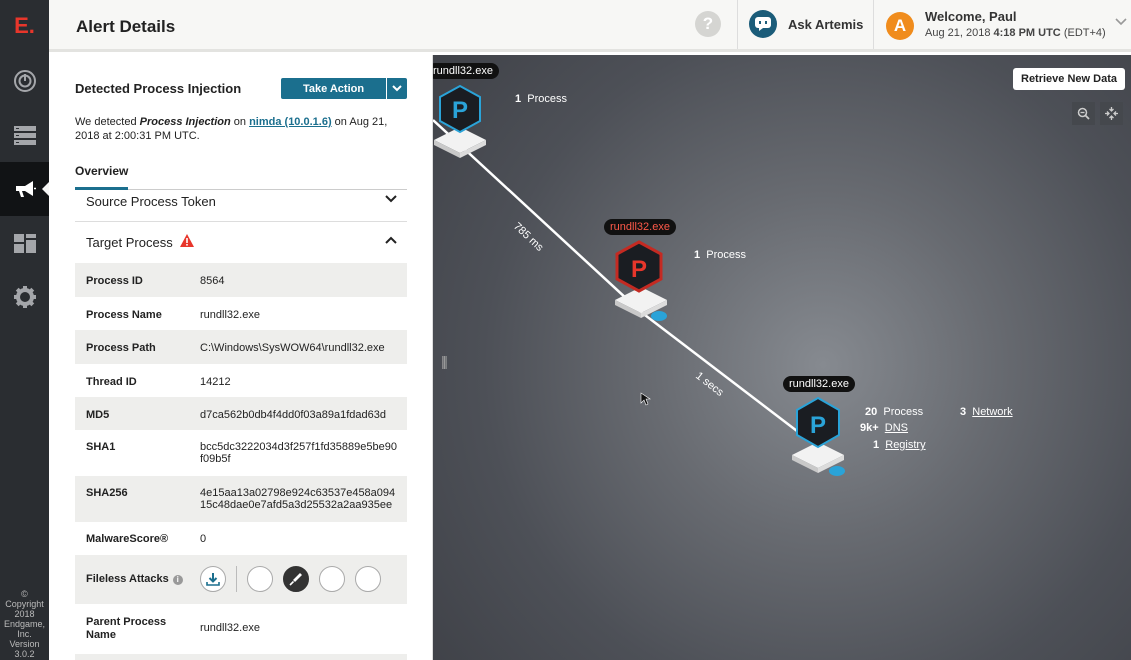 Image resolution: width=1131 pixels, height=660 pixels. Describe the element at coordinates (151, 201) in the screenshot. I see `accordion-label: Source Process Token` at that location.